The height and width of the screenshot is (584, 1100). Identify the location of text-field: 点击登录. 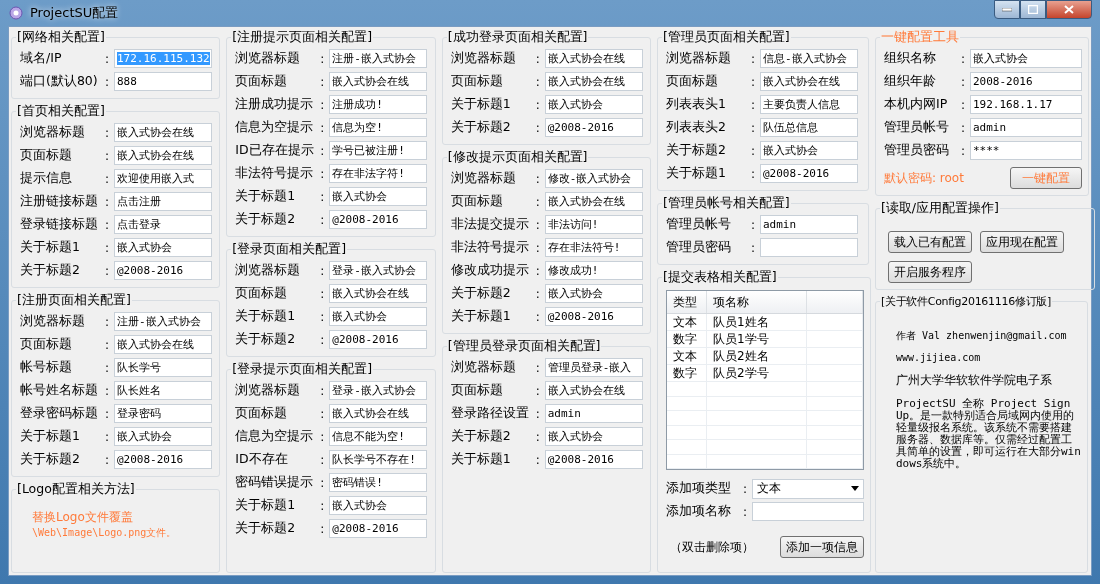
(163, 224).